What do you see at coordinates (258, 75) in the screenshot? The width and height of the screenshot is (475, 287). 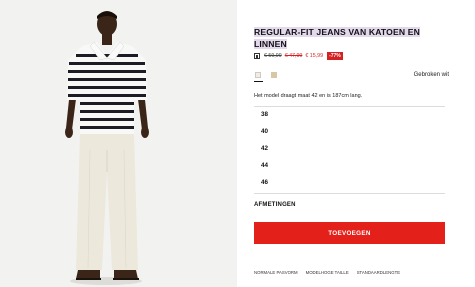 I see `color-swatch-gebroken-wit` at bounding box center [258, 75].